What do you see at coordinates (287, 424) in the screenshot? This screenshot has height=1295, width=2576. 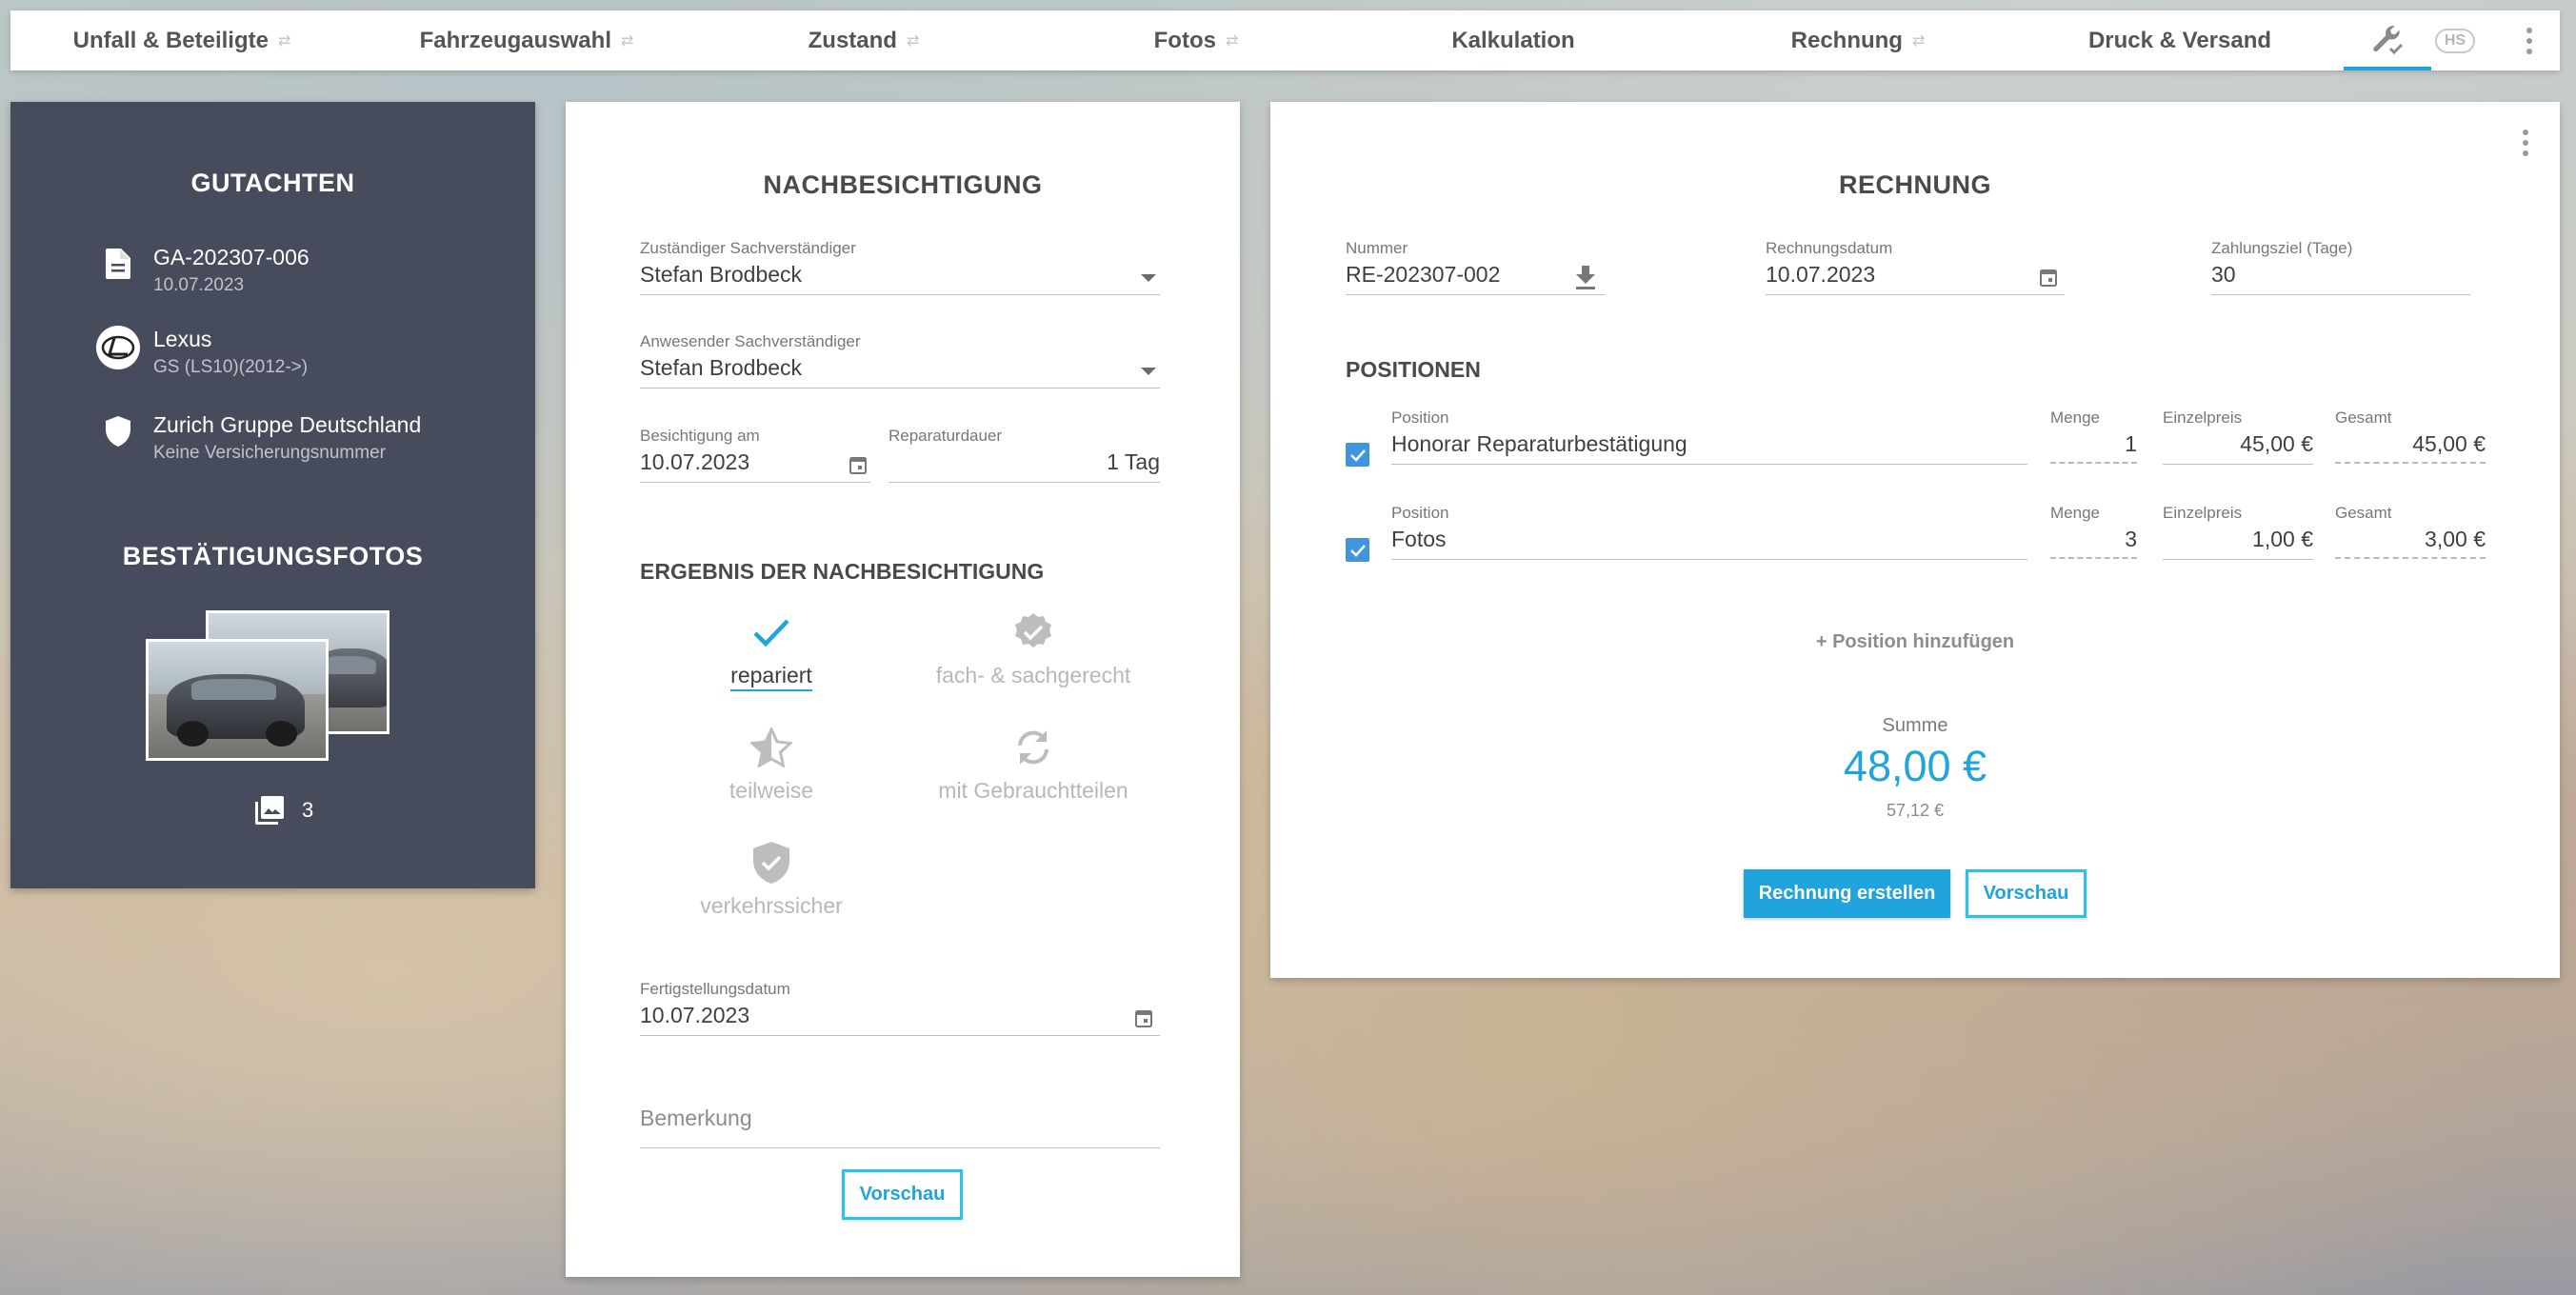 I see `insurance-name: Zurich Gruppe Deutschland` at bounding box center [287, 424].